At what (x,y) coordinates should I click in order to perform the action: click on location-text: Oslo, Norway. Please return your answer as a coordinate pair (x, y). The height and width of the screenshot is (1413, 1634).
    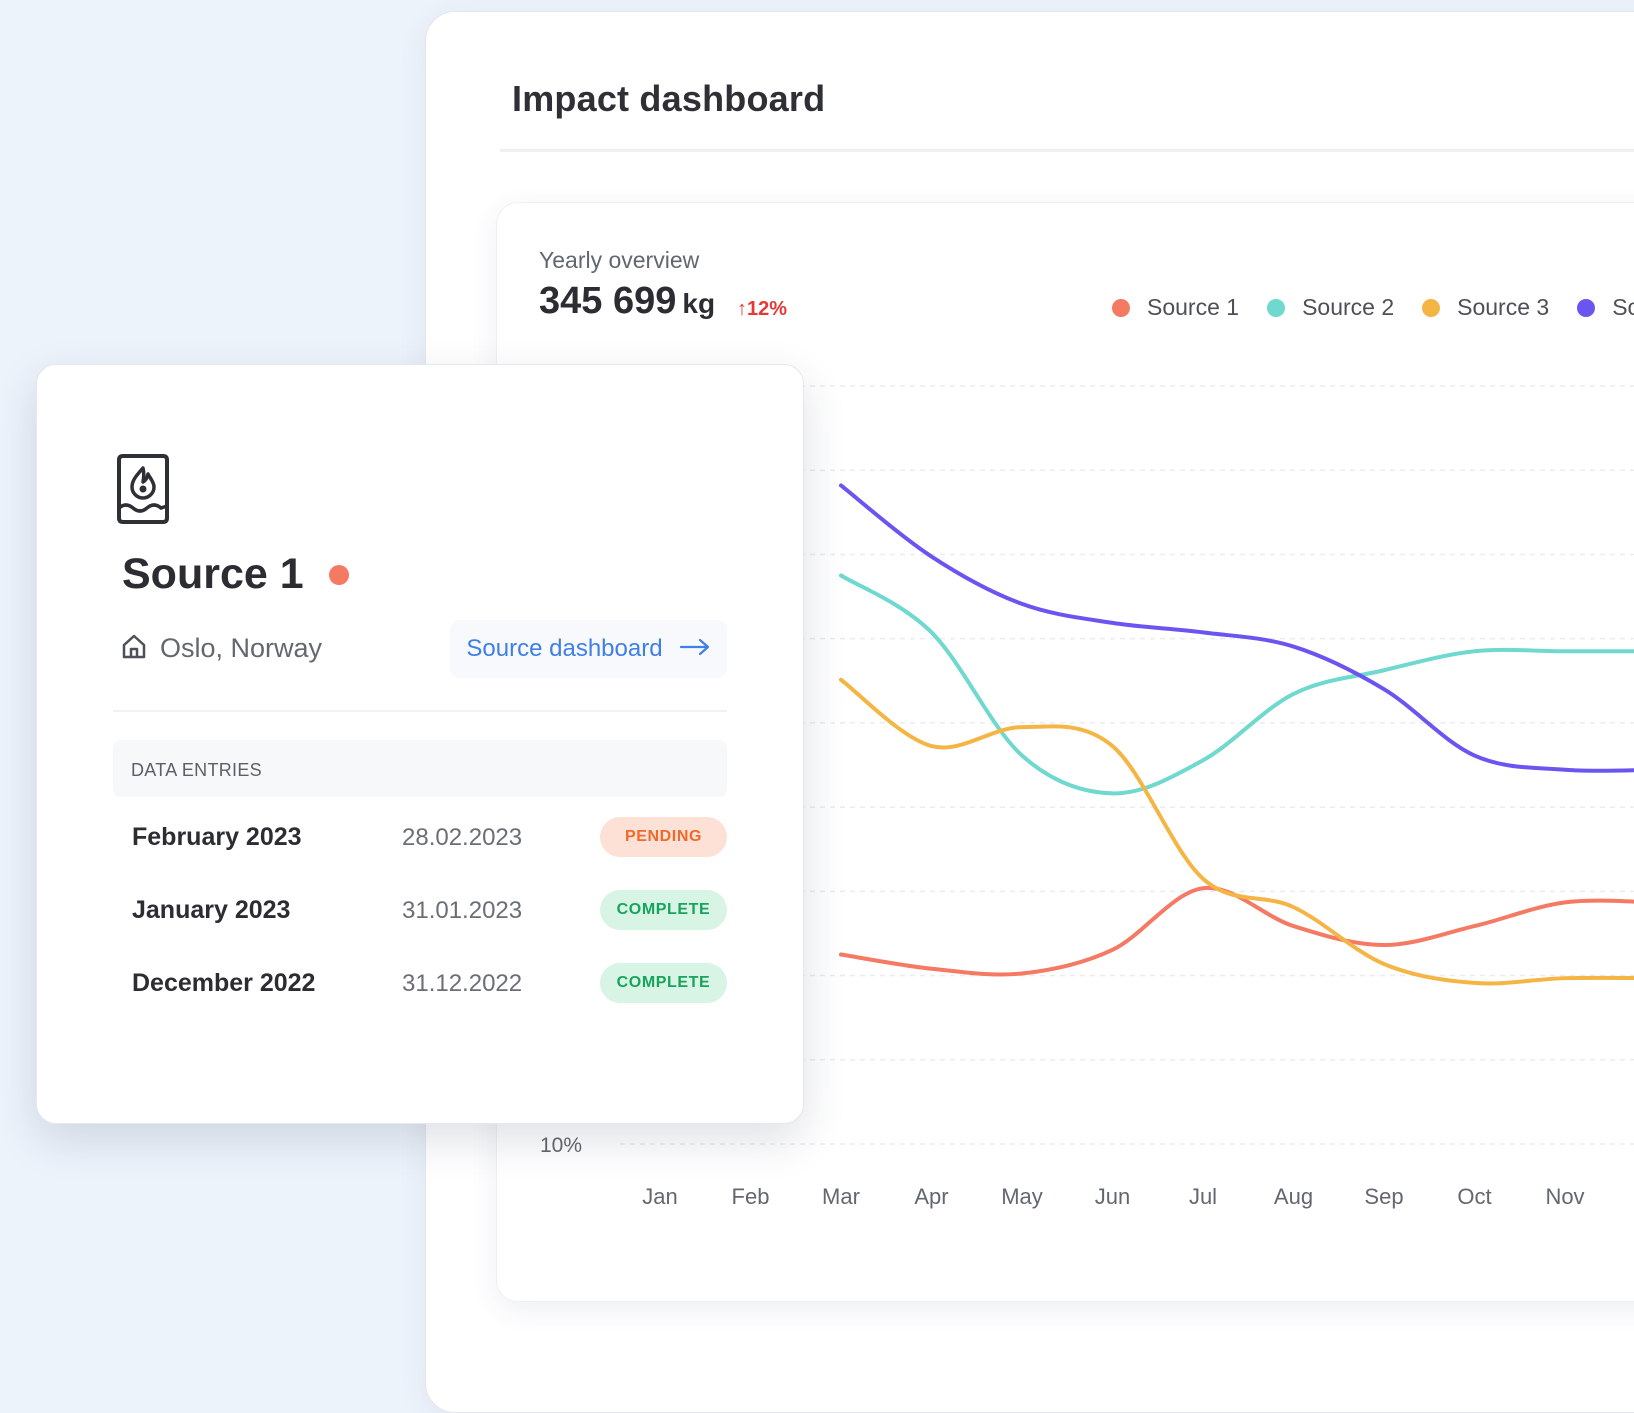
    Looking at the image, I should click on (241, 648).